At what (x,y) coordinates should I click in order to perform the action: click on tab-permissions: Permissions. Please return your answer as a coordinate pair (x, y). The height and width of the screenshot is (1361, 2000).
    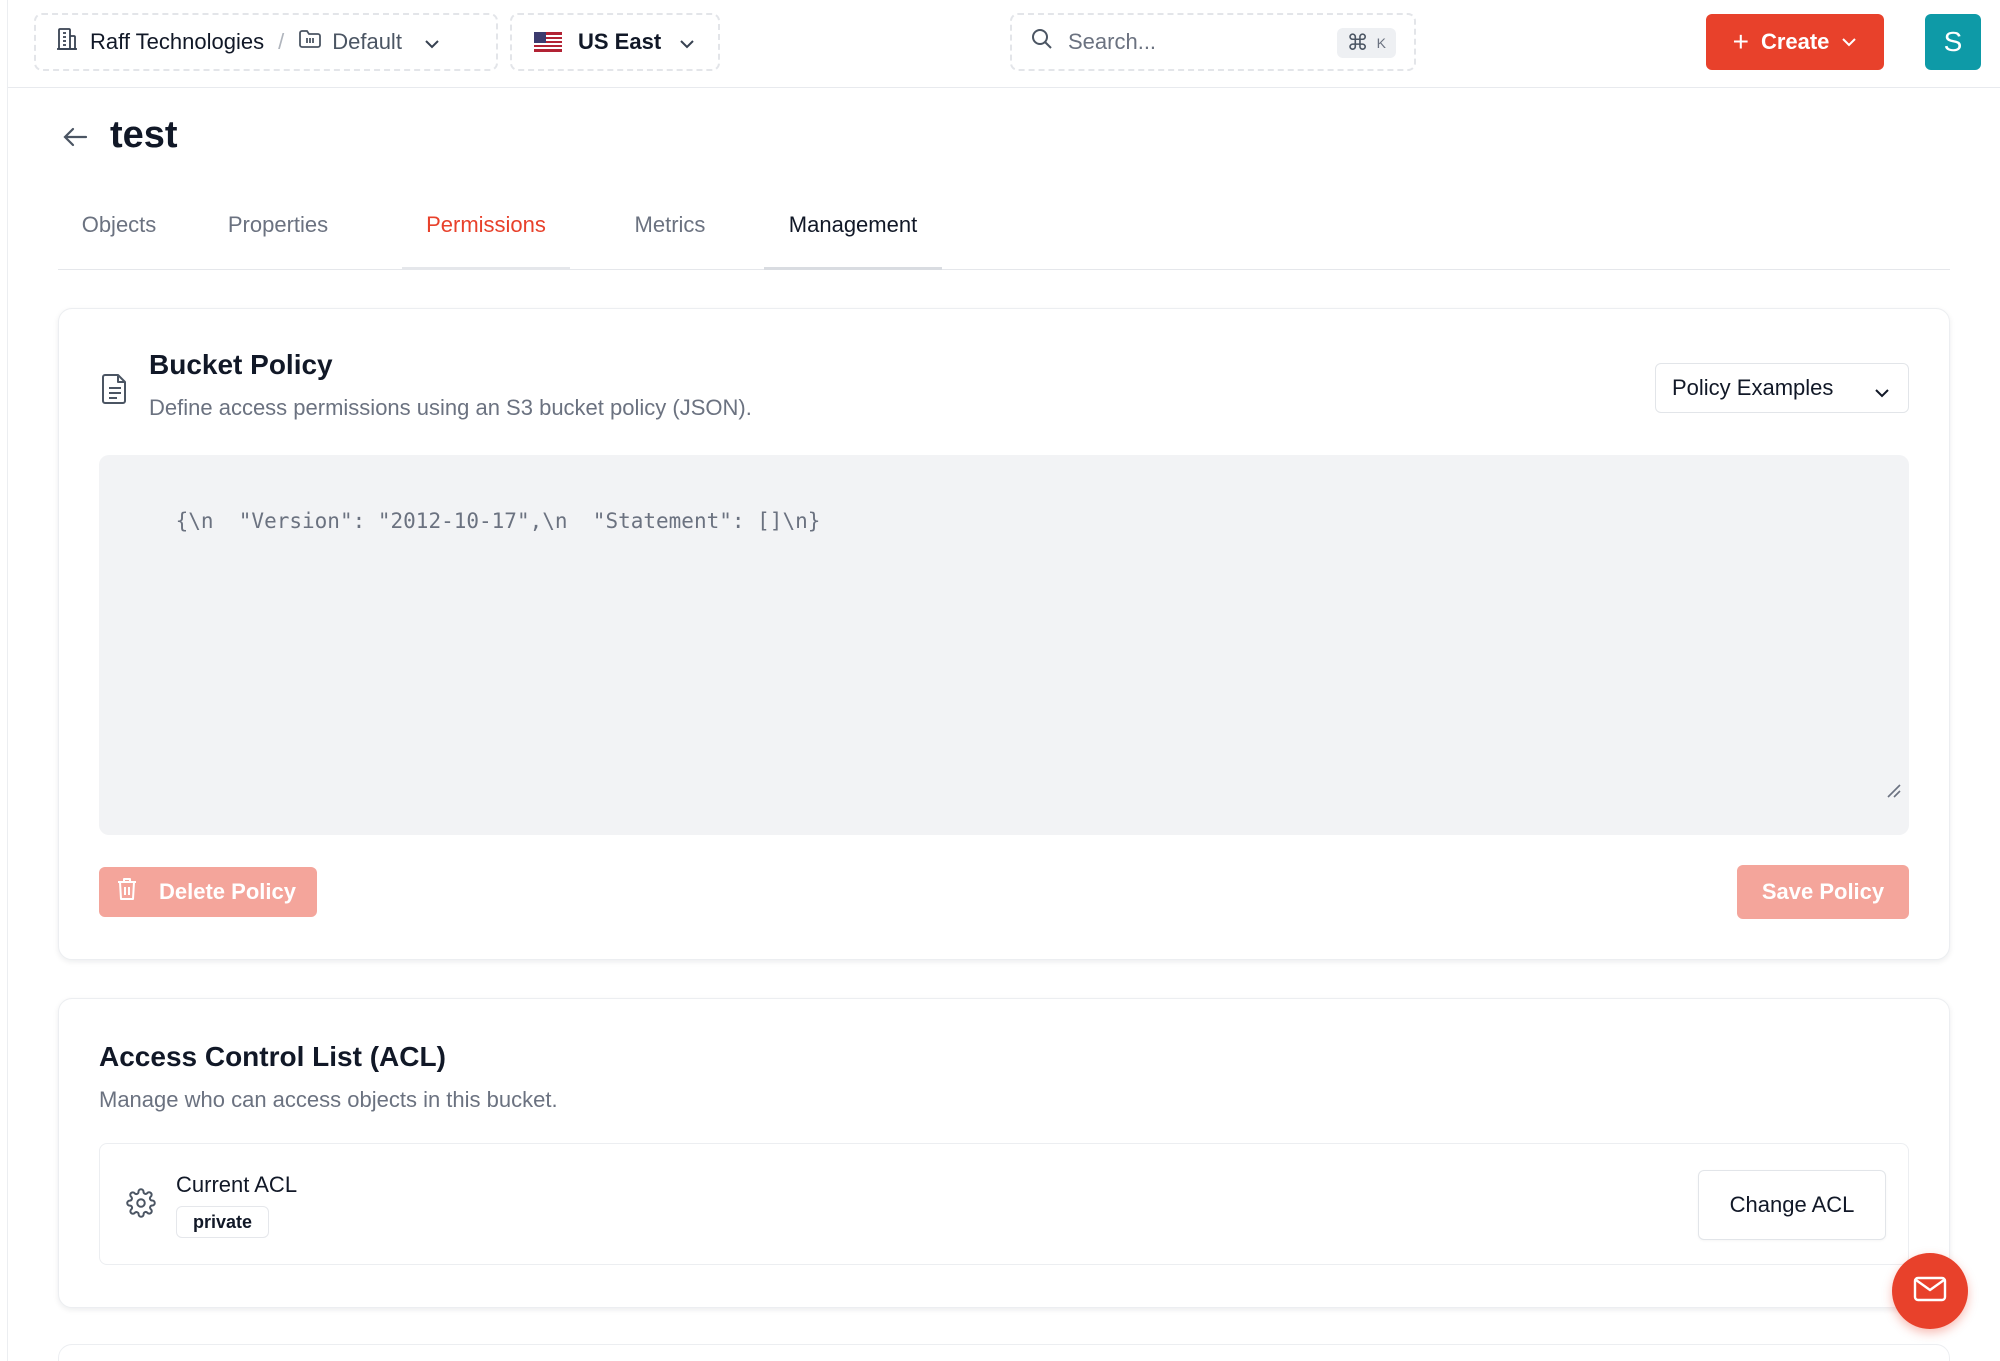
    Looking at the image, I should click on (486, 233).